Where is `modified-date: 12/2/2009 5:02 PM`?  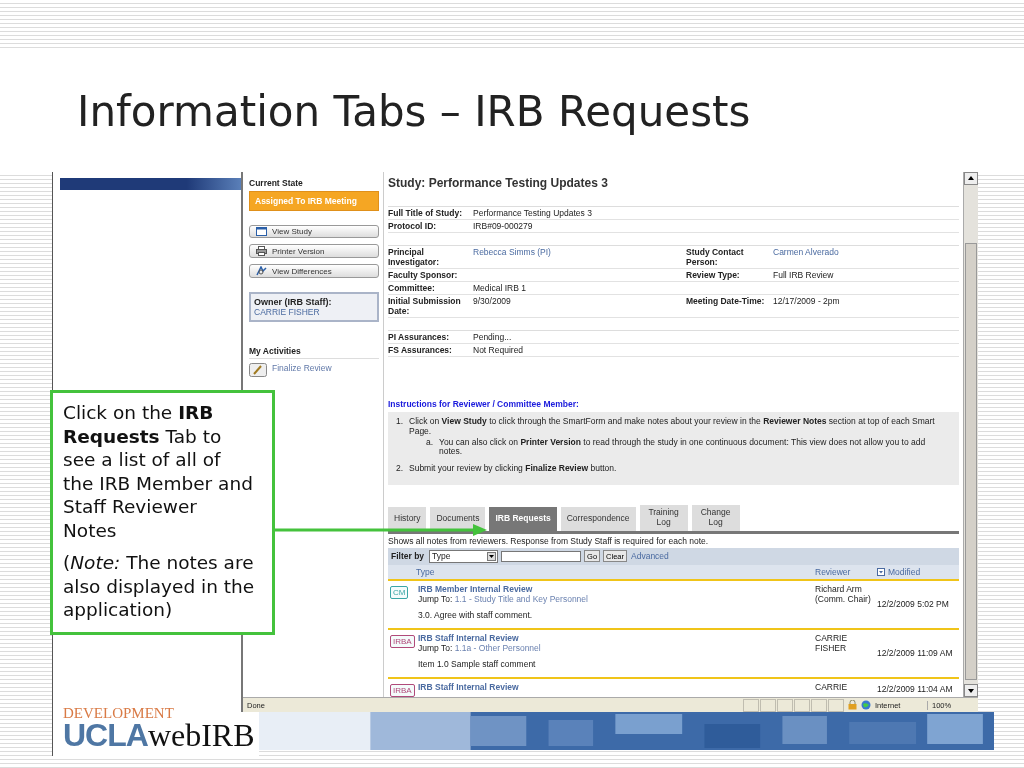 modified-date: 12/2/2009 5:02 PM is located at coordinates (913, 603).